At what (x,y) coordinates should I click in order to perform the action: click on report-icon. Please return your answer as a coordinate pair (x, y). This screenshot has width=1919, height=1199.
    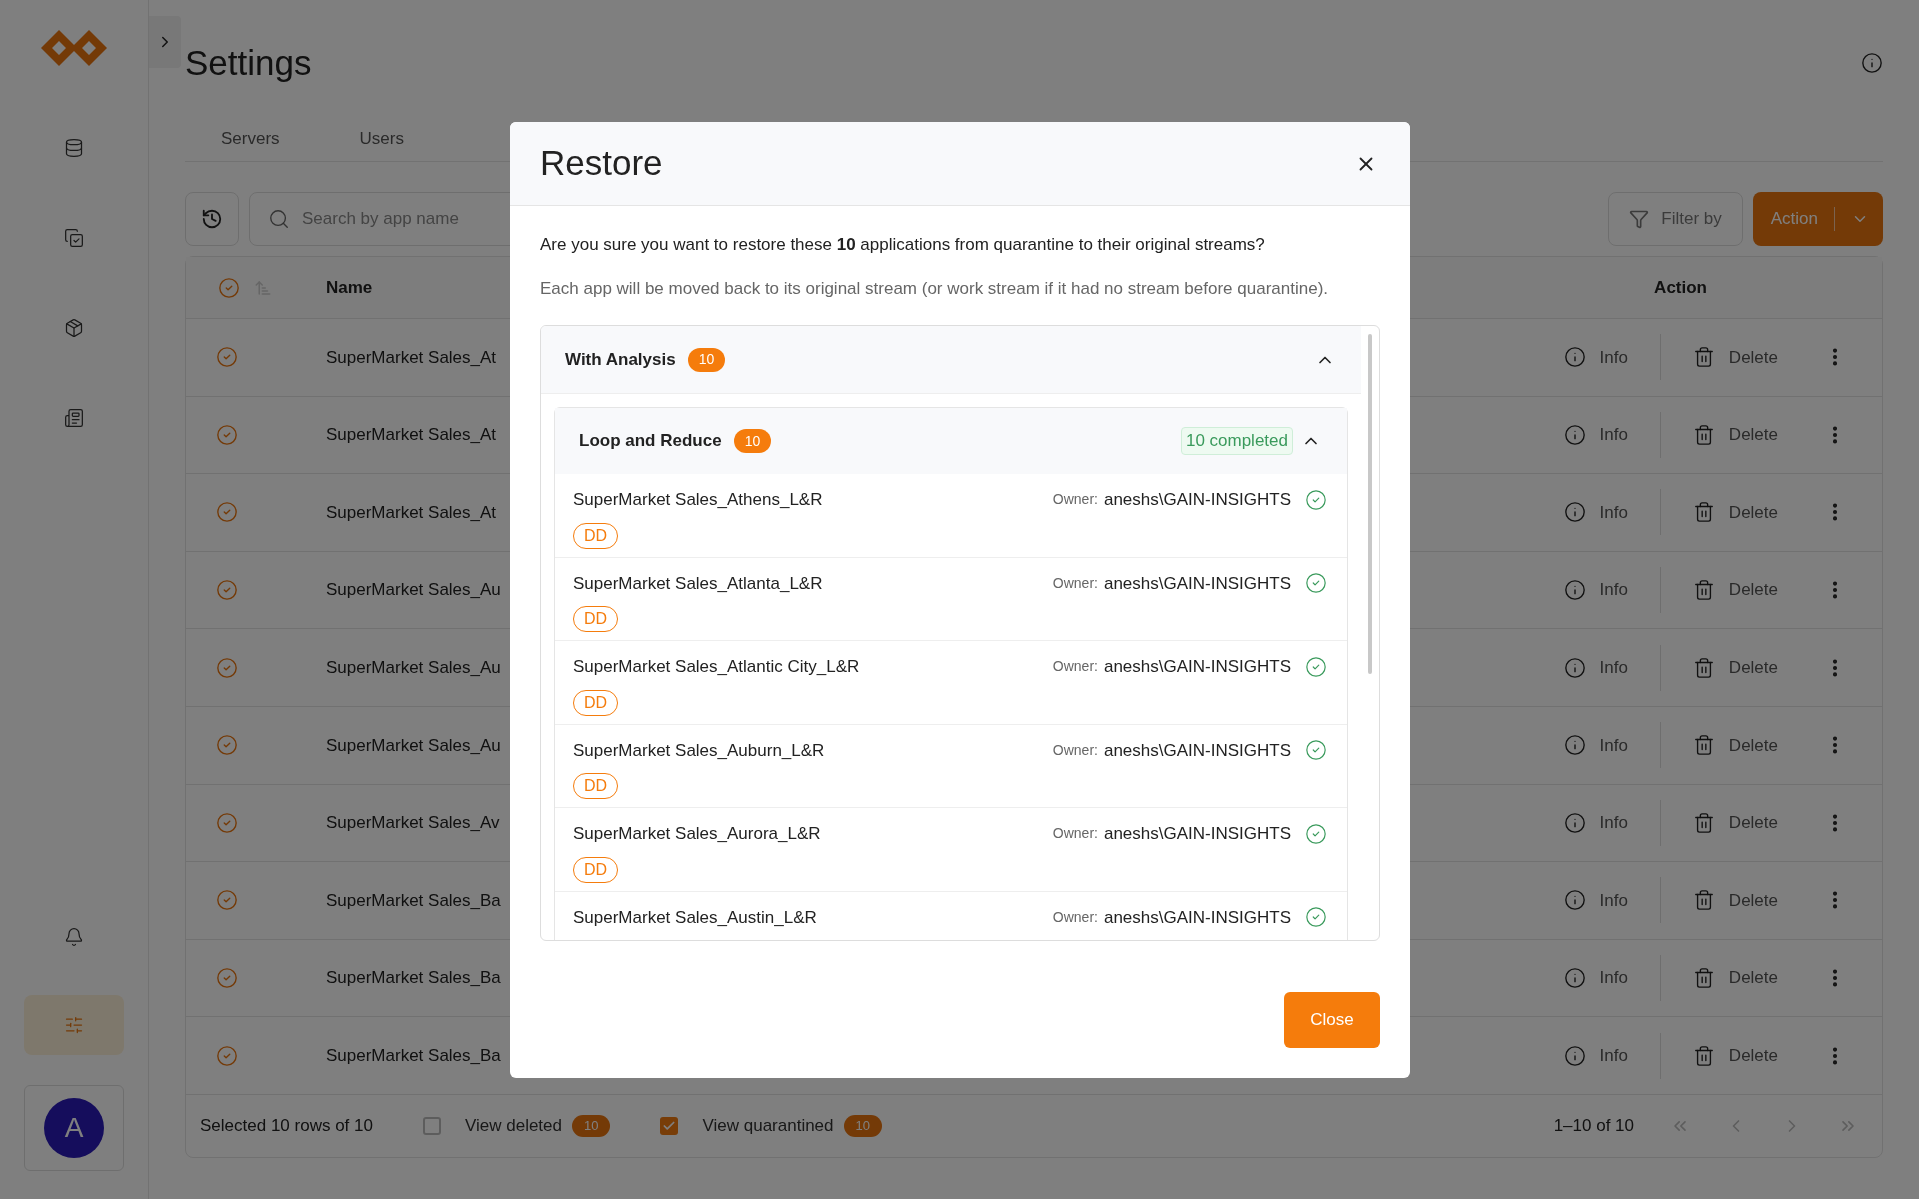
    Looking at the image, I should click on (74, 418).